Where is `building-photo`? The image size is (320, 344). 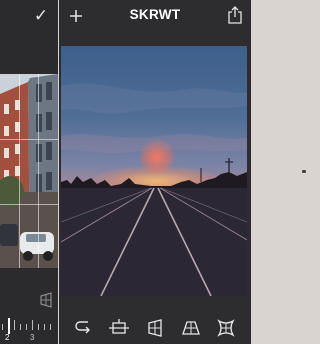 building-photo is located at coordinates (29, 171).